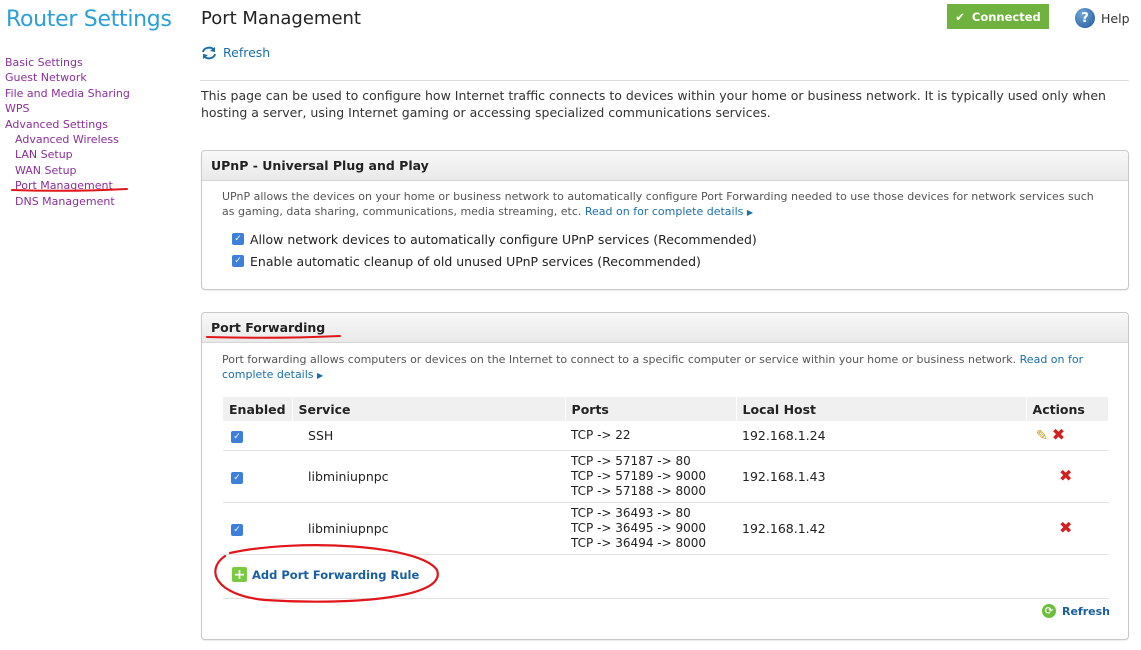 The width and height of the screenshot is (1141, 650). Describe the element at coordinates (273, 337) in the screenshot. I see `underline-port-forwarding-annotation` at that location.